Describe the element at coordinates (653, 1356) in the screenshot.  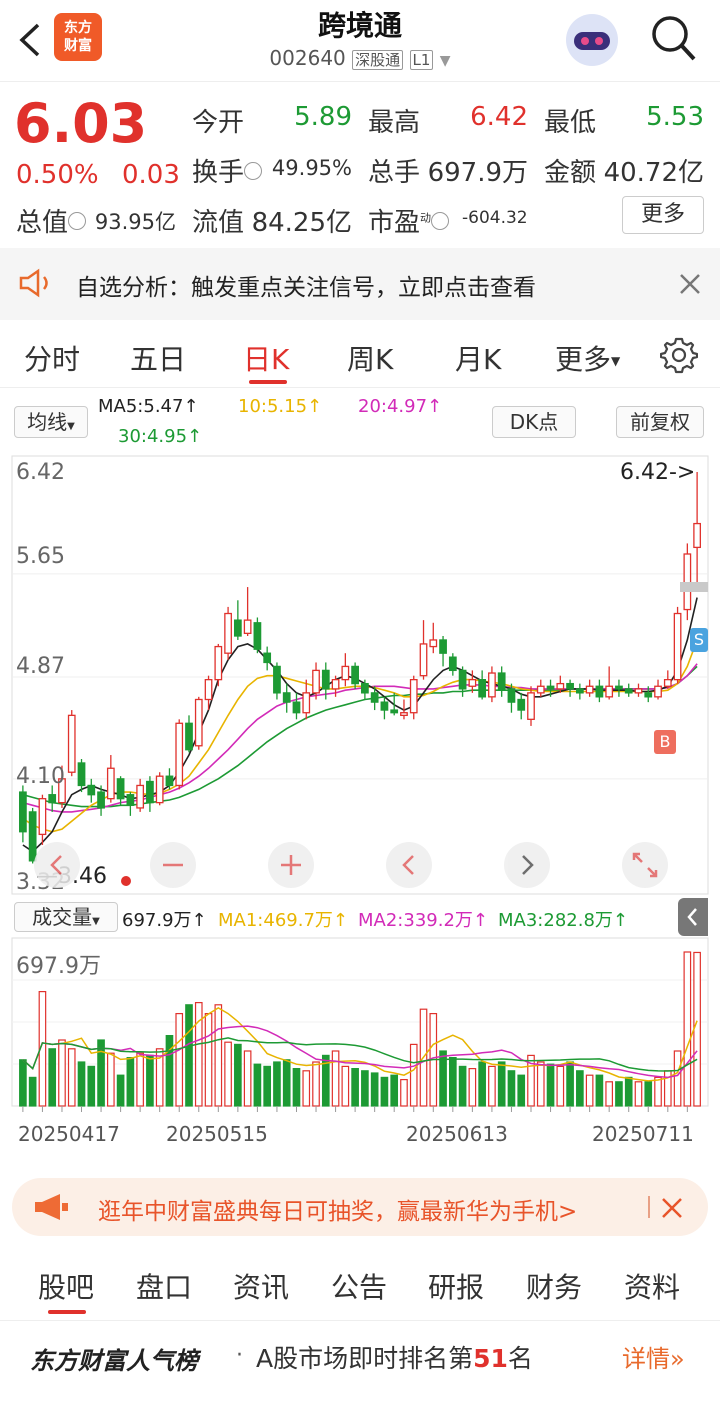
I see `rank-detail-link: 详情»` at that location.